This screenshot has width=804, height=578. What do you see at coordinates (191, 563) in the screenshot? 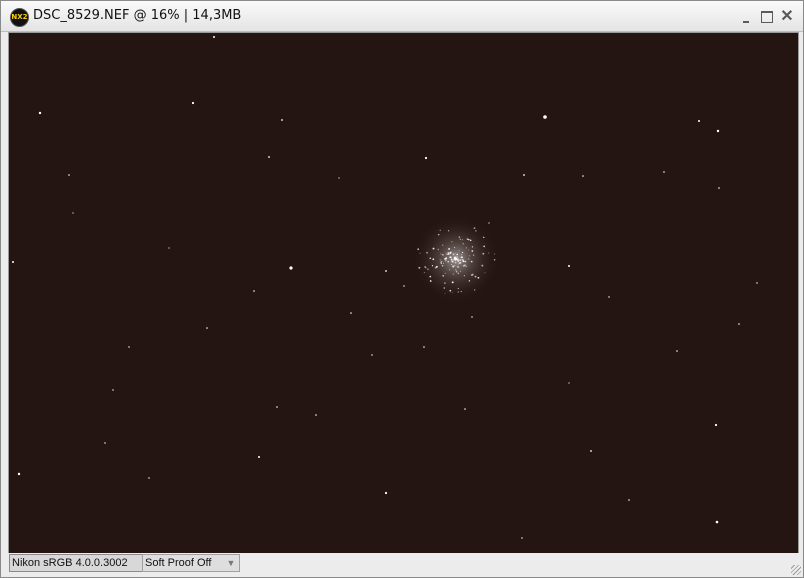
I see `soft-proof-dropdown: Soft Proof Off ▼` at bounding box center [191, 563].